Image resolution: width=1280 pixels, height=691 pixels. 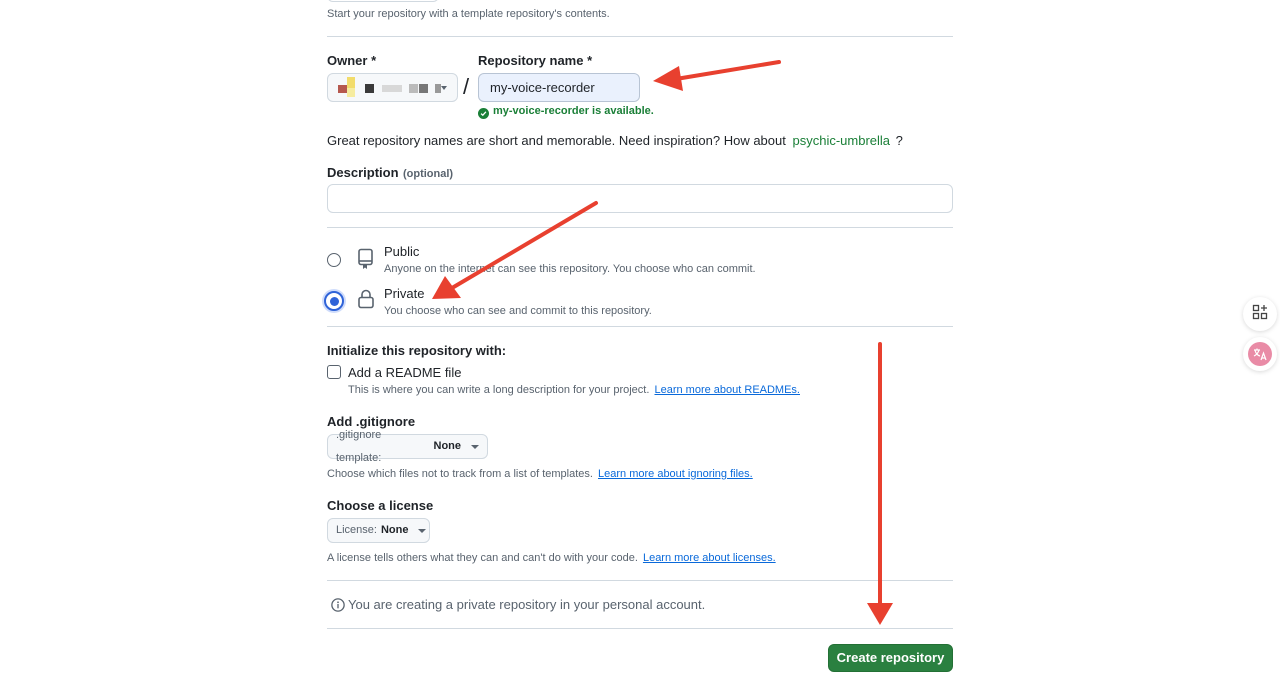 I want to click on annotation-arrow-repo-name, so click(x=717, y=75).